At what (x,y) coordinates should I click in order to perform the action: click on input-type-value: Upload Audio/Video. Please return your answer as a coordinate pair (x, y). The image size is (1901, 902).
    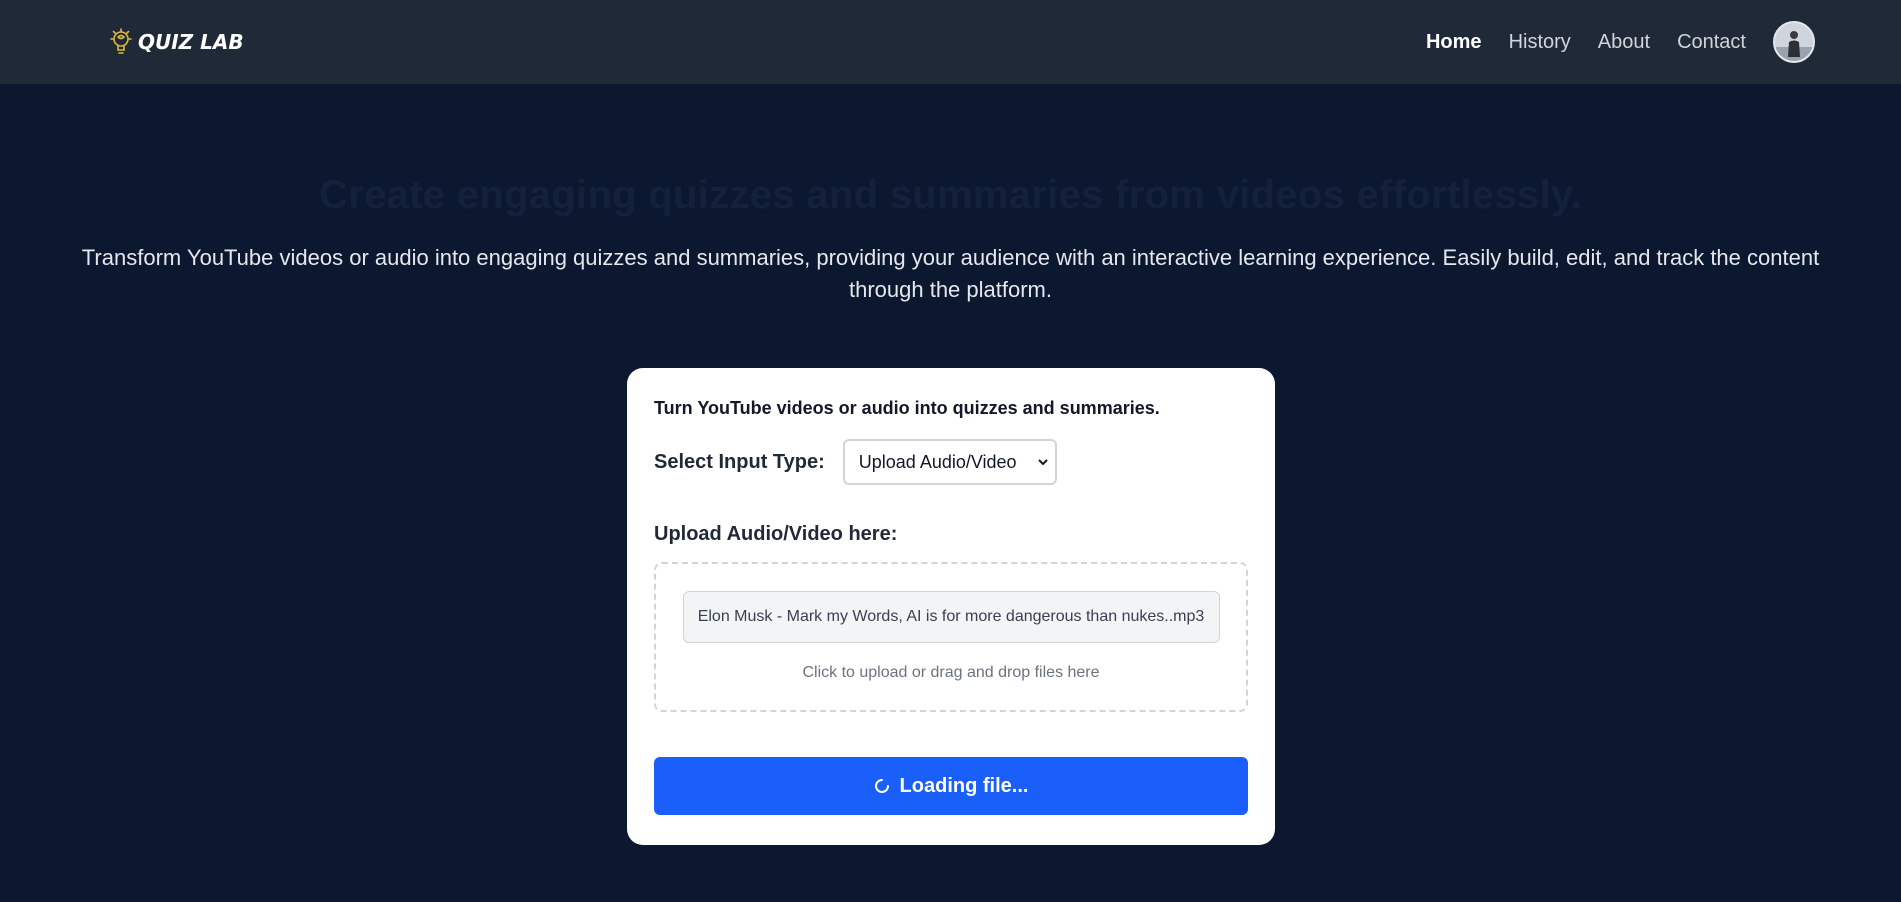
    Looking at the image, I should click on (937, 461).